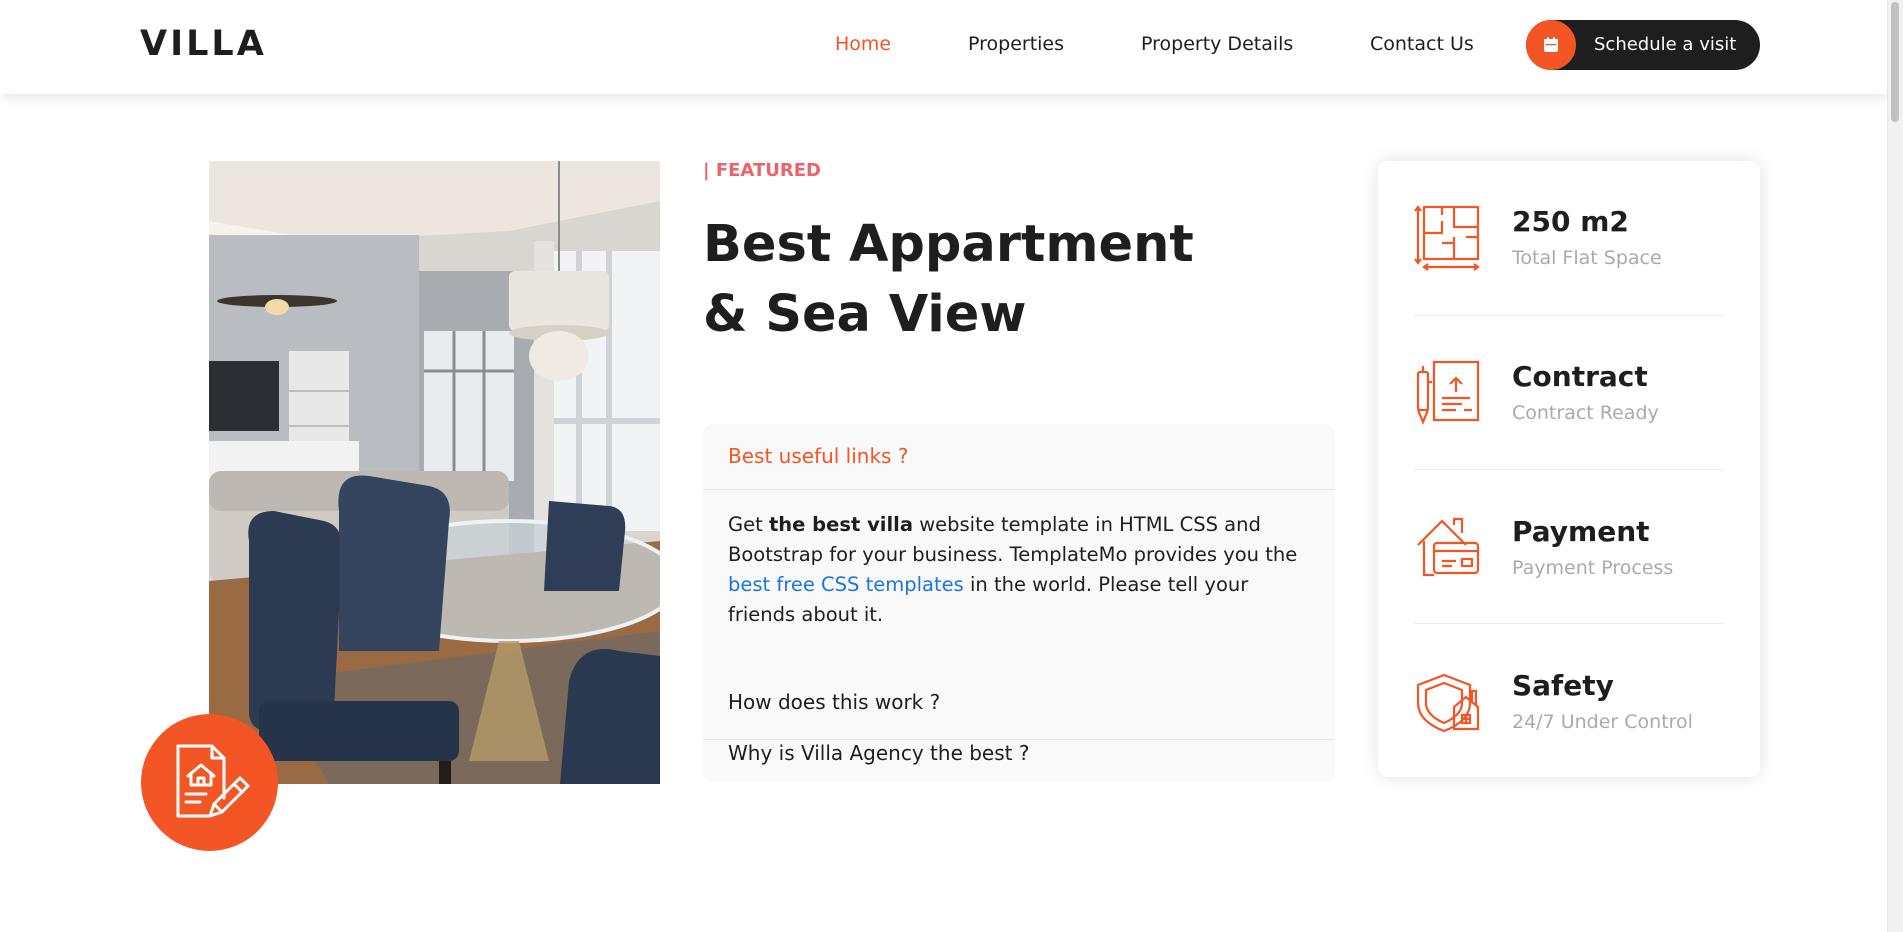 The width and height of the screenshot is (1903, 932). I want to click on nav-property-details: Property Details, so click(1217, 44).